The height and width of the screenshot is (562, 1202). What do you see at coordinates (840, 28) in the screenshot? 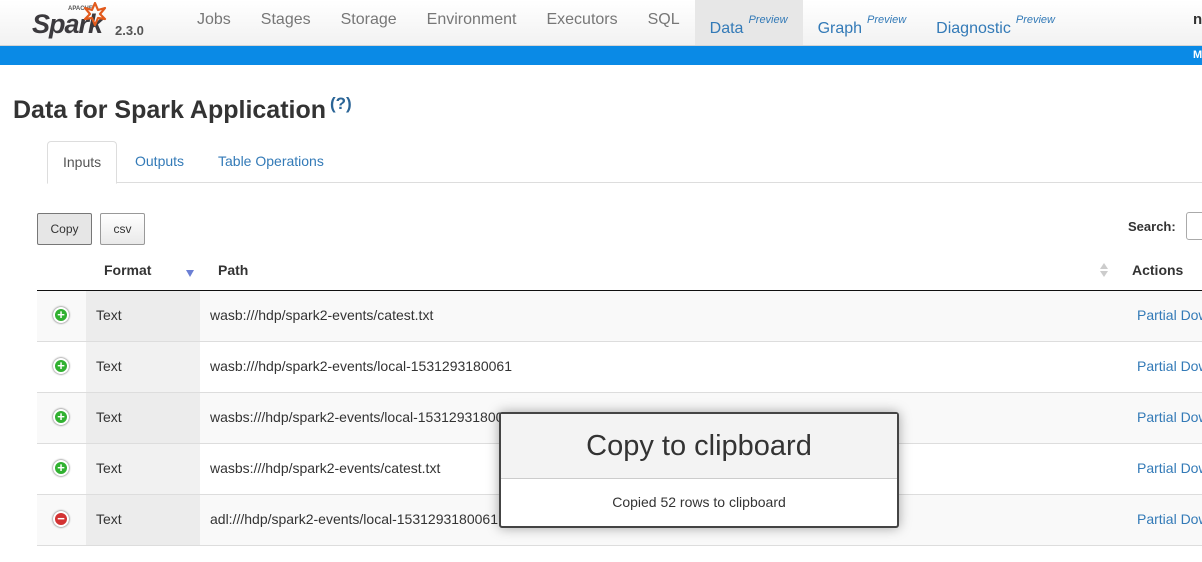
I see `nav-graph-label: Graph` at bounding box center [840, 28].